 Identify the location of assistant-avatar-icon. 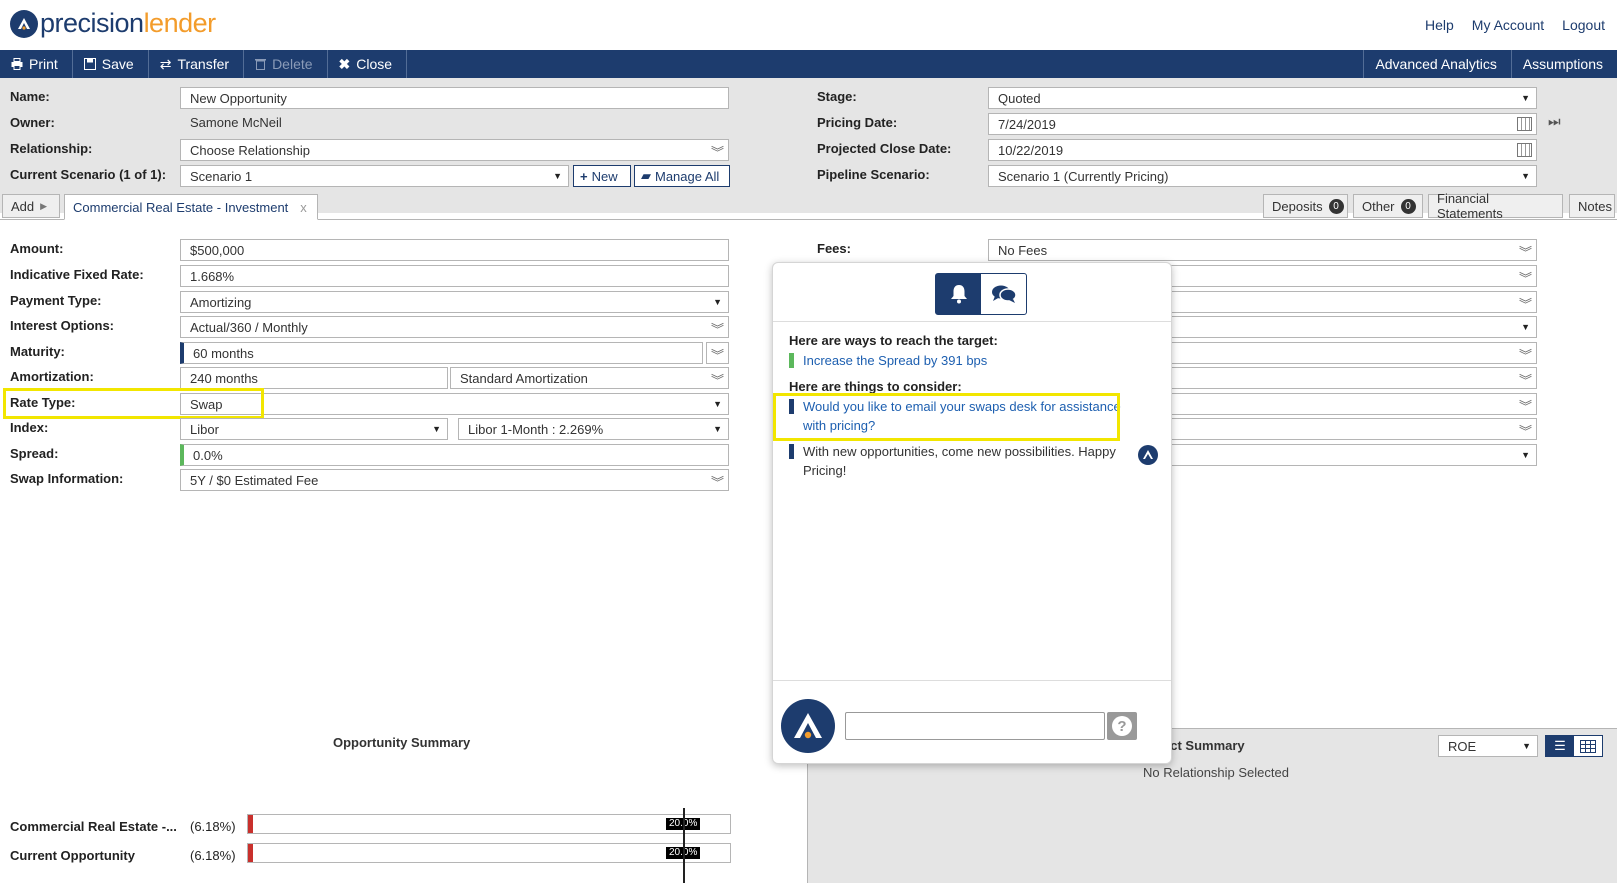
(1148, 455).